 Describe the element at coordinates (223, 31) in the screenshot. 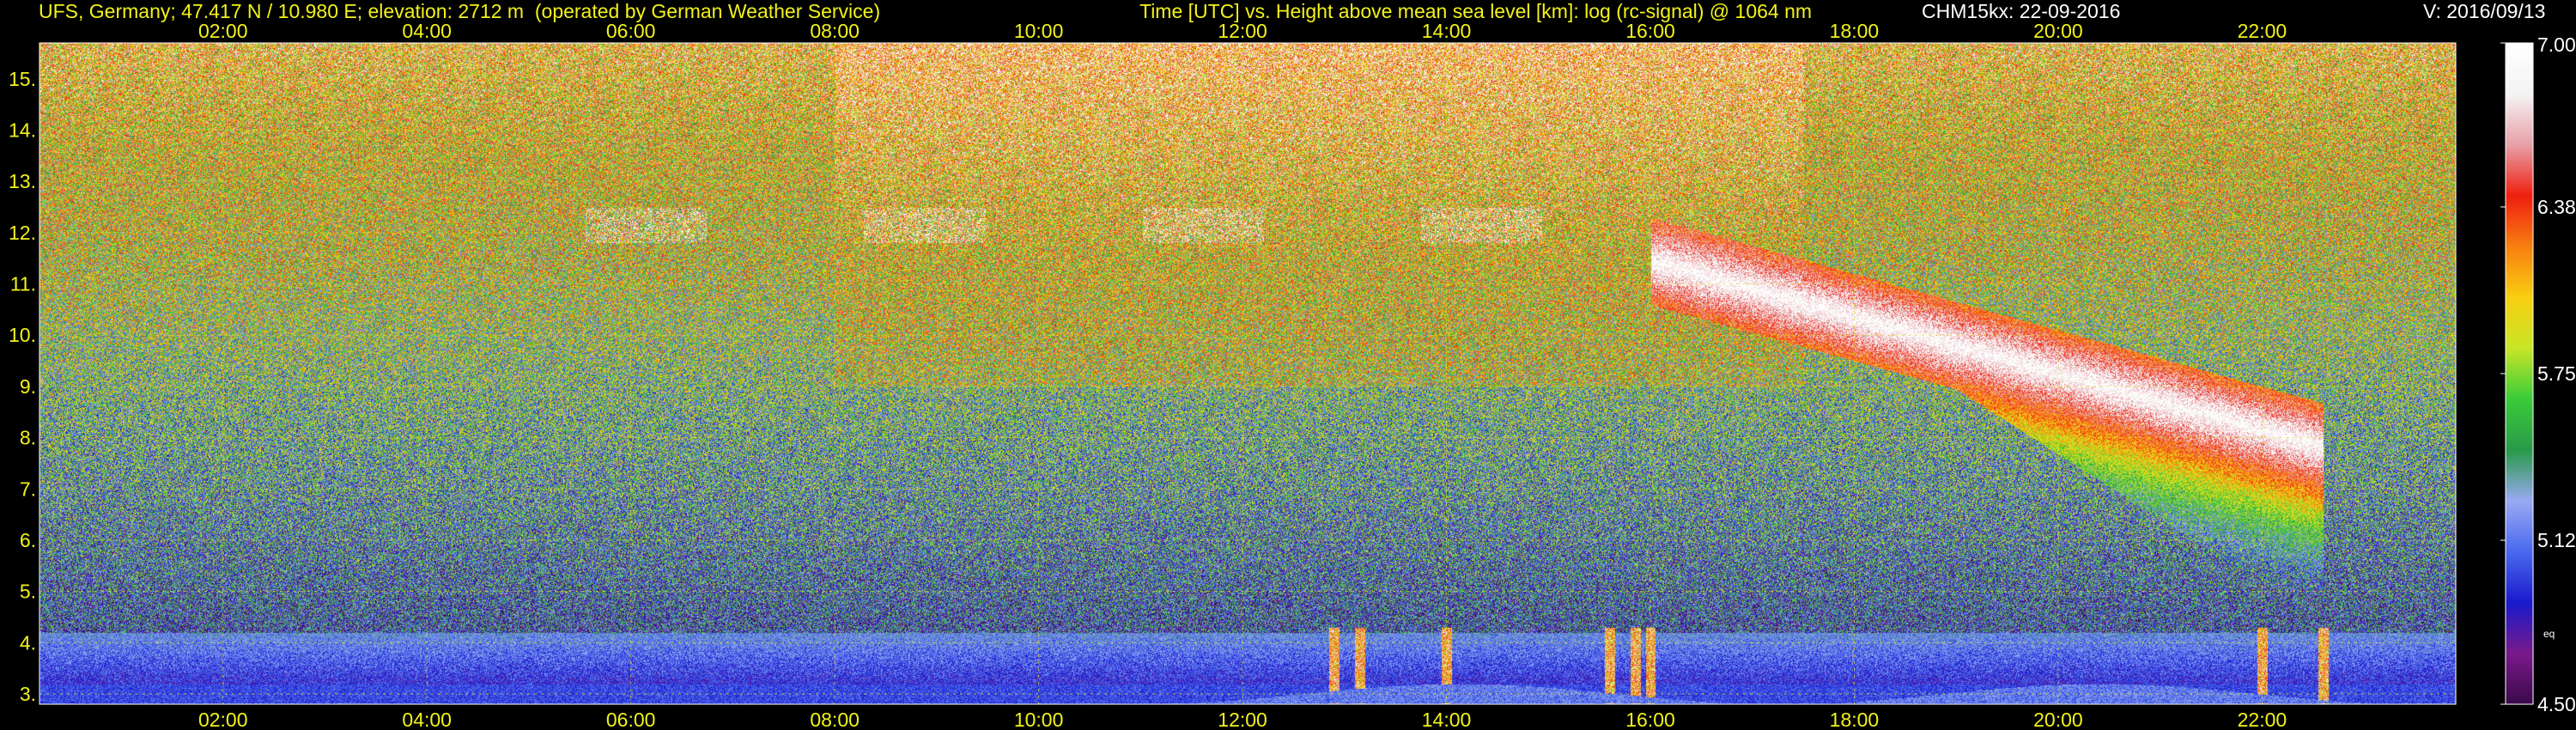

I see `x-tick-label-top: 02:00` at that location.